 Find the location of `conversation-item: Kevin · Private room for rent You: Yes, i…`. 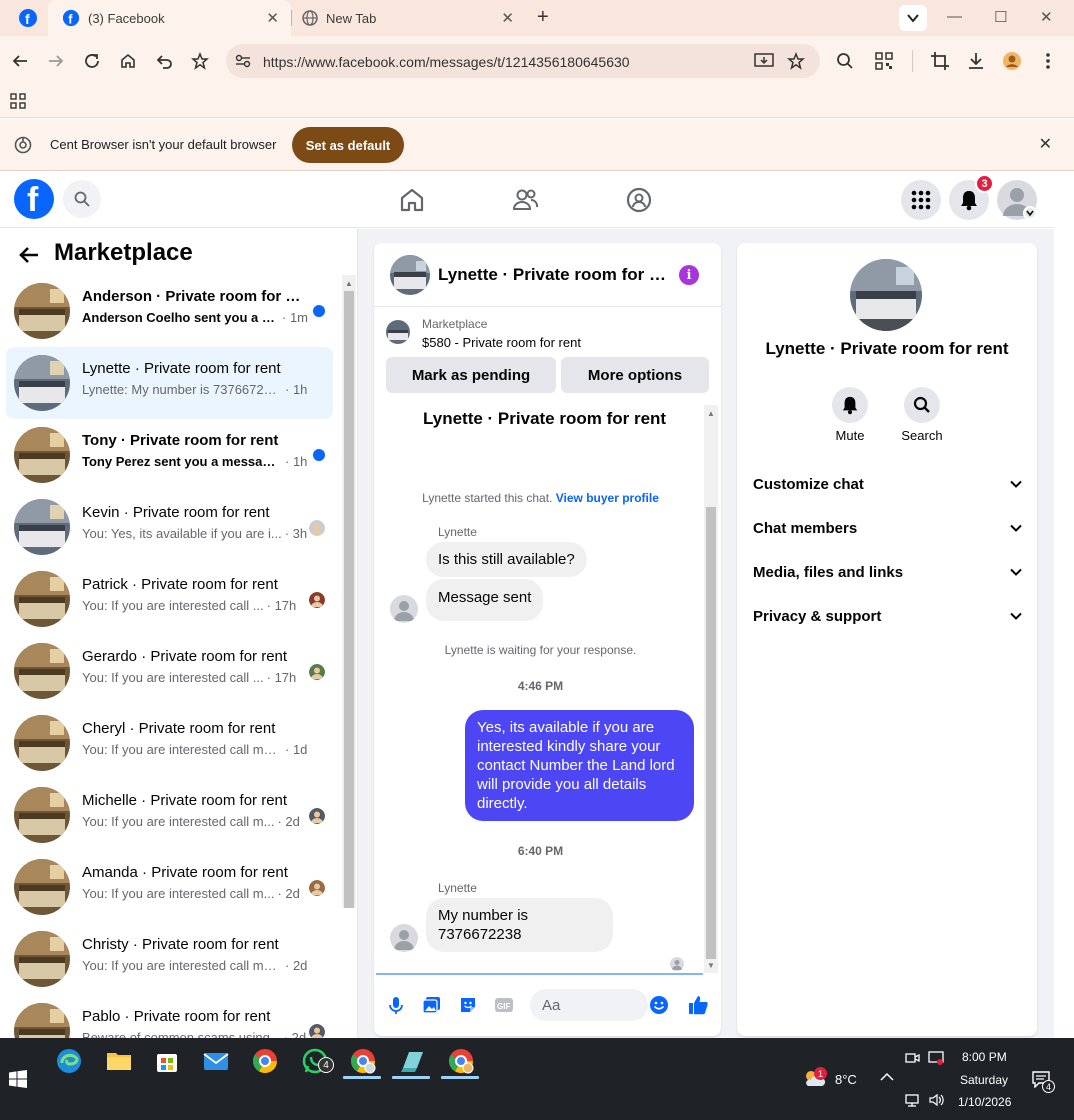

conversation-item: Kevin · Private room for rent You: Yes, i… is located at coordinates (169, 527).